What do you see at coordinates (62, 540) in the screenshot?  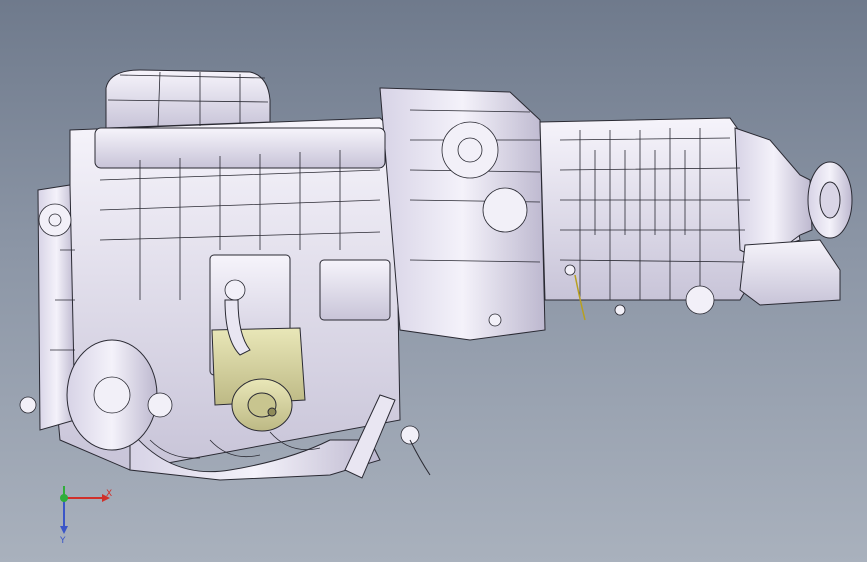 I see `triad-y-label: Y` at bounding box center [62, 540].